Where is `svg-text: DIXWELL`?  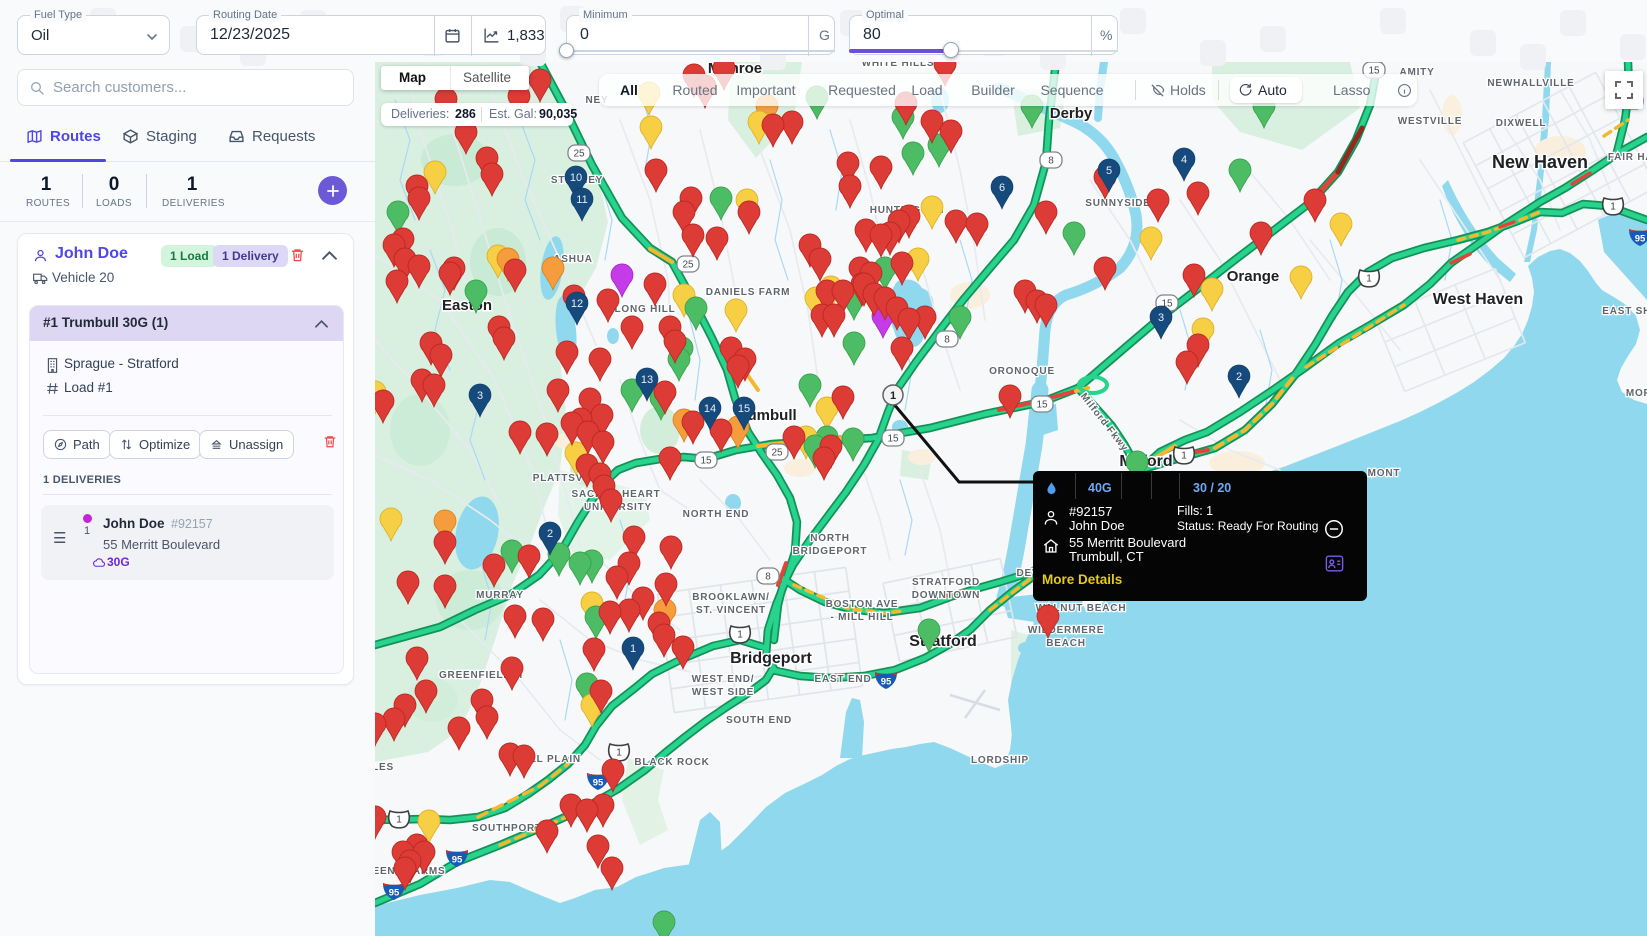 svg-text: DIXWELL is located at coordinates (1521, 123).